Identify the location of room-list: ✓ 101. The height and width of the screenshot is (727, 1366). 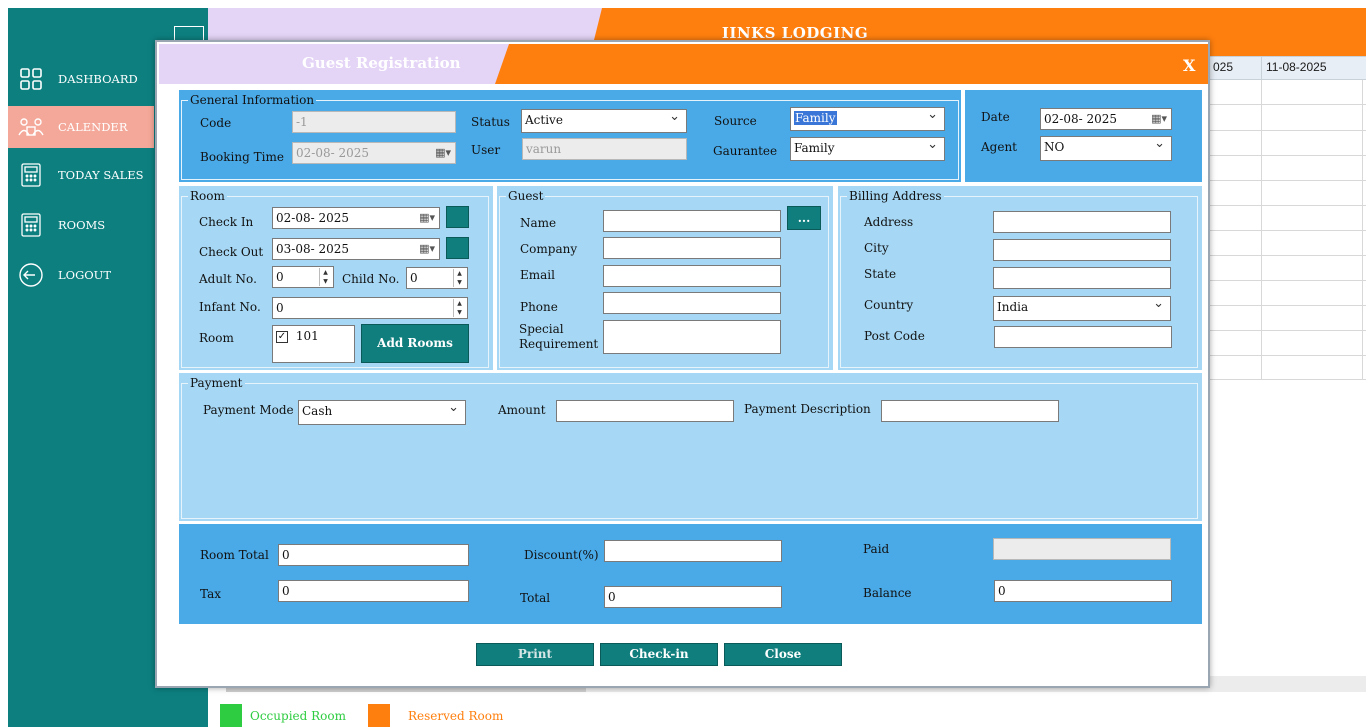
(313, 344).